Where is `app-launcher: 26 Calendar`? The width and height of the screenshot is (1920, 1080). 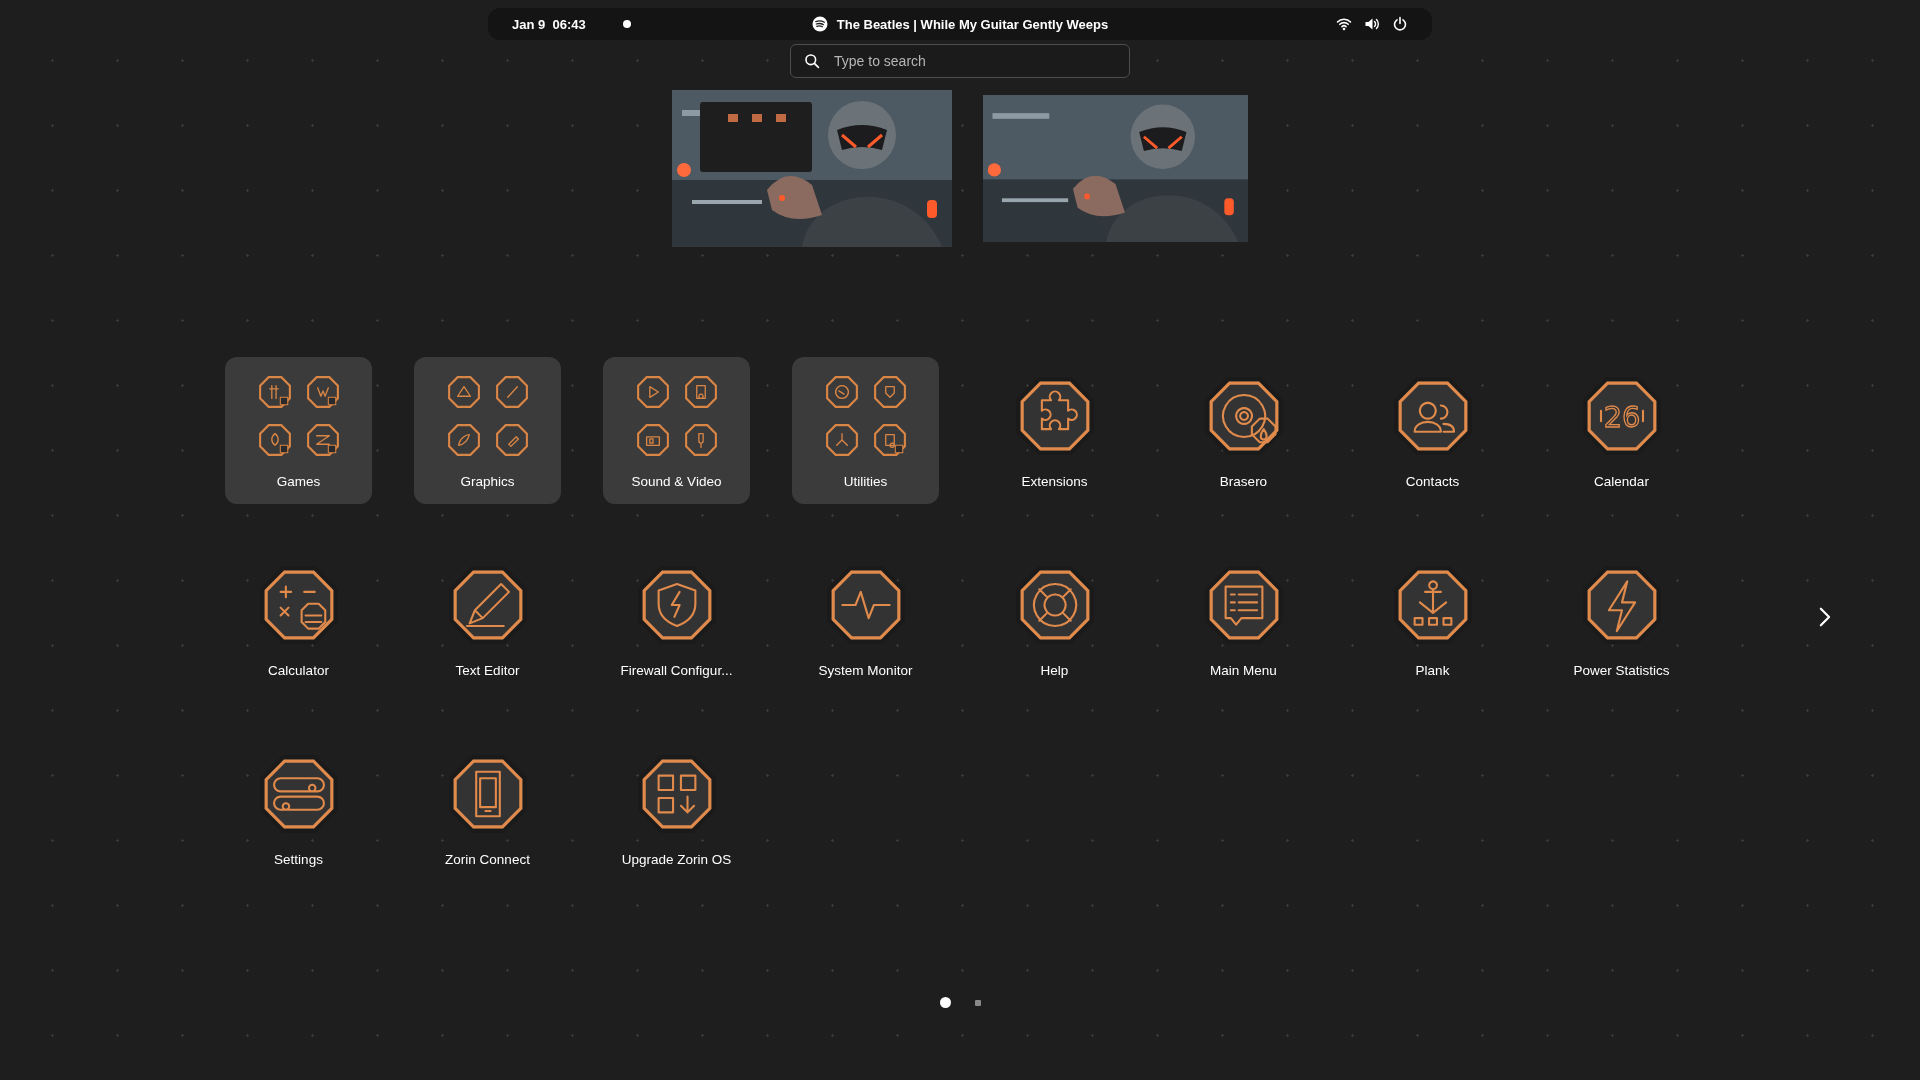 app-launcher: 26 Calendar is located at coordinates (1621, 430).